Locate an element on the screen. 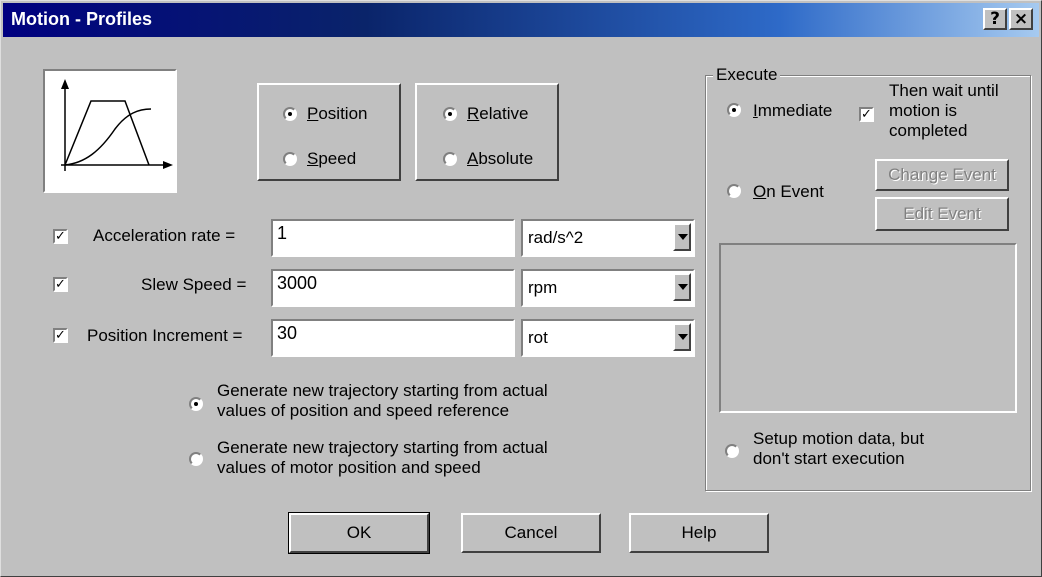 The image size is (1042, 577). position-increment-input: 30 is located at coordinates (393, 338).